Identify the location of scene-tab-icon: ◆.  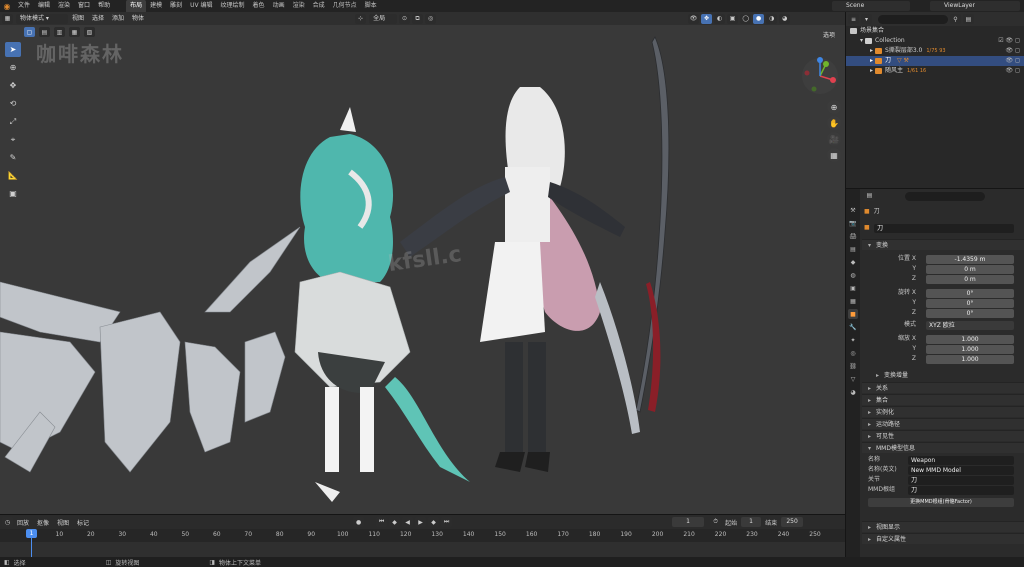
(853, 262).